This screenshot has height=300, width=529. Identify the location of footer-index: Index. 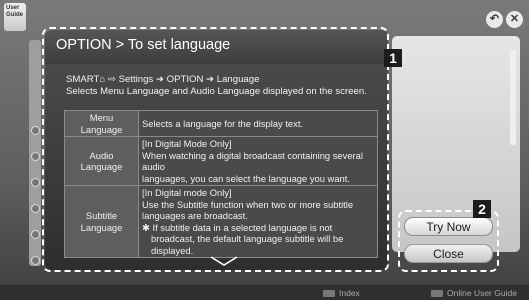
(341, 293).